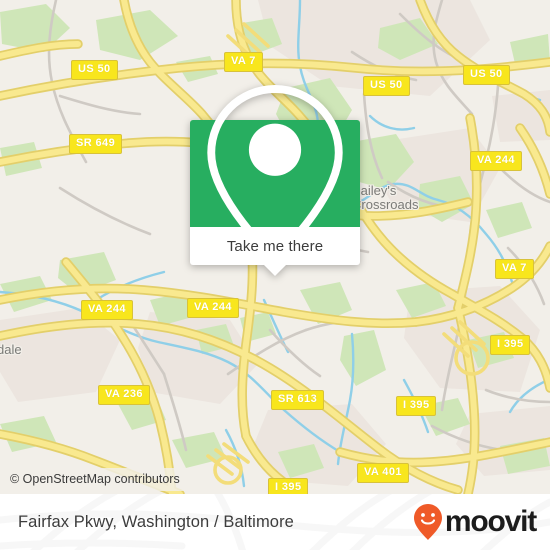 The image size is (550, 550). I want to click on road-shield-i-395-east: I 395, so click(510, 345).